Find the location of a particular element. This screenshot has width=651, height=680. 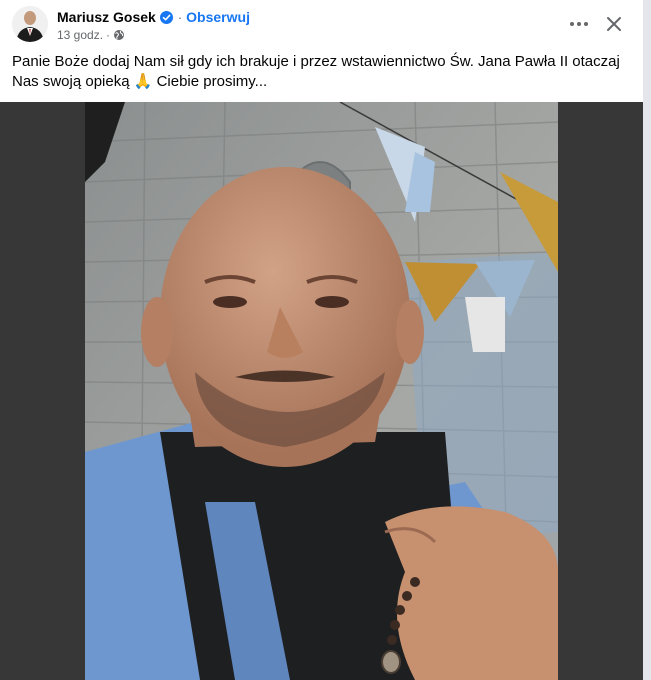

more-horizontal-icon is located at coordinates (579, 24).